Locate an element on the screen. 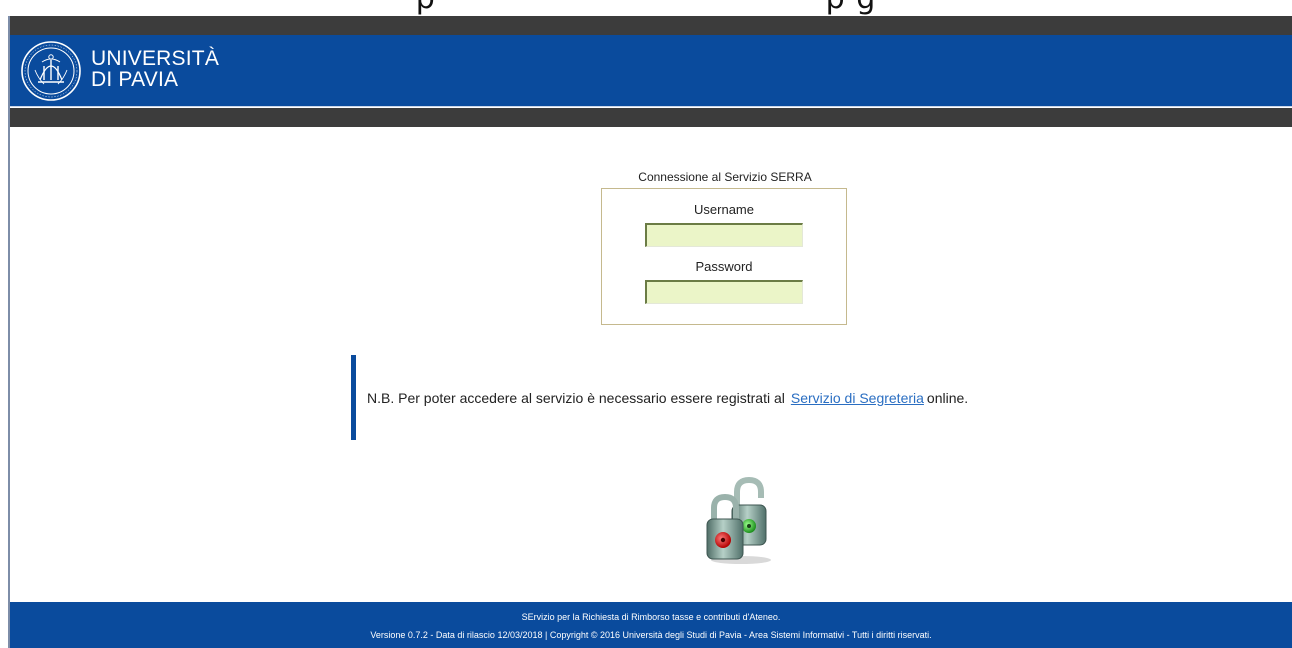  password-label: Password is located at coordinates (724, 266).